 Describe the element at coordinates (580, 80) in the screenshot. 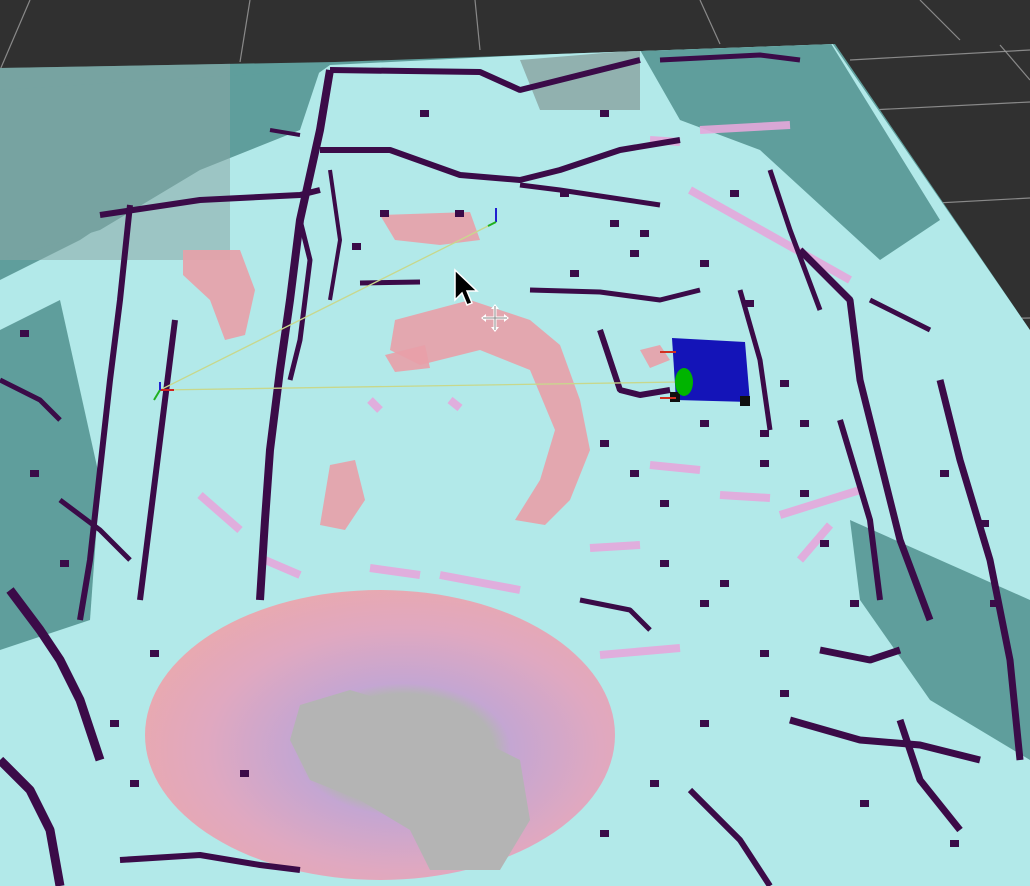

I see `top-strip-shade` at that location.